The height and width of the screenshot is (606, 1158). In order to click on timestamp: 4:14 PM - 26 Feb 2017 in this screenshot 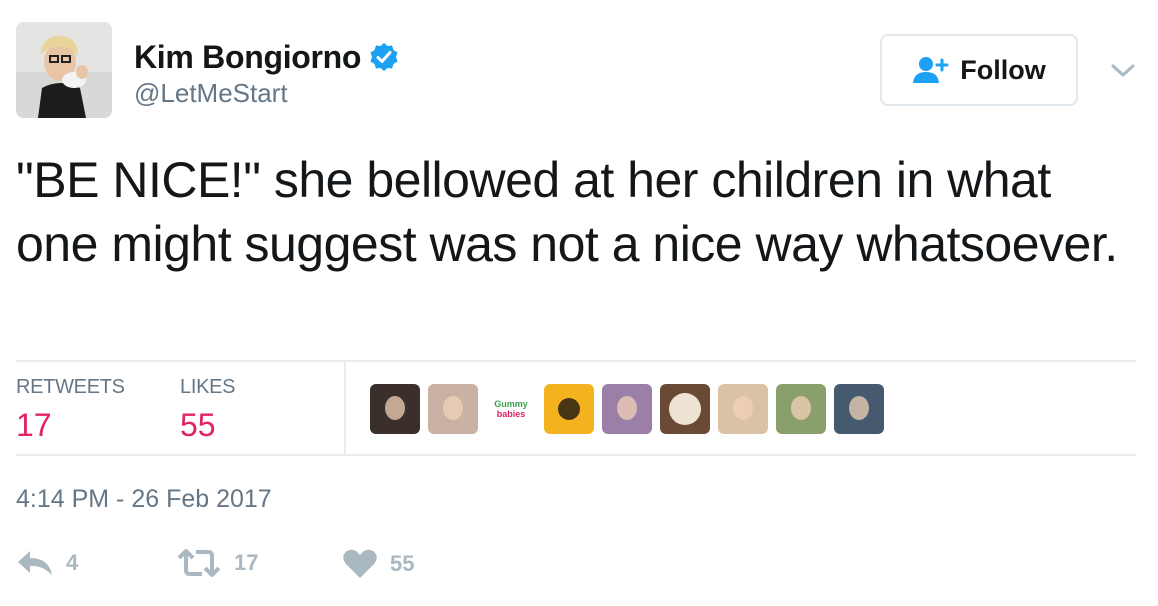, I will do `click(144, 499)`.